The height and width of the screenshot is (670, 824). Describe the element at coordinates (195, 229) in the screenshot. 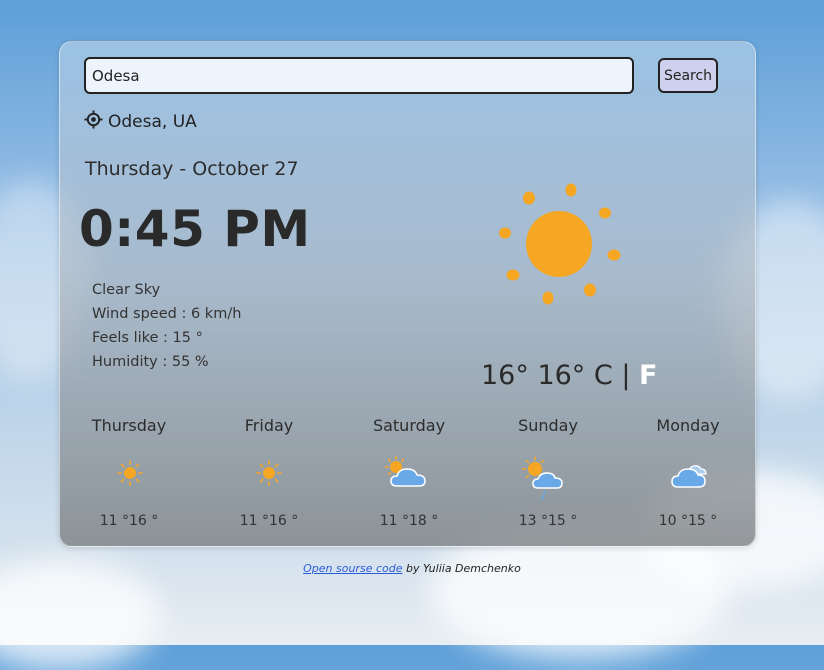

I see `current-time: 0:45 PM` at that location.